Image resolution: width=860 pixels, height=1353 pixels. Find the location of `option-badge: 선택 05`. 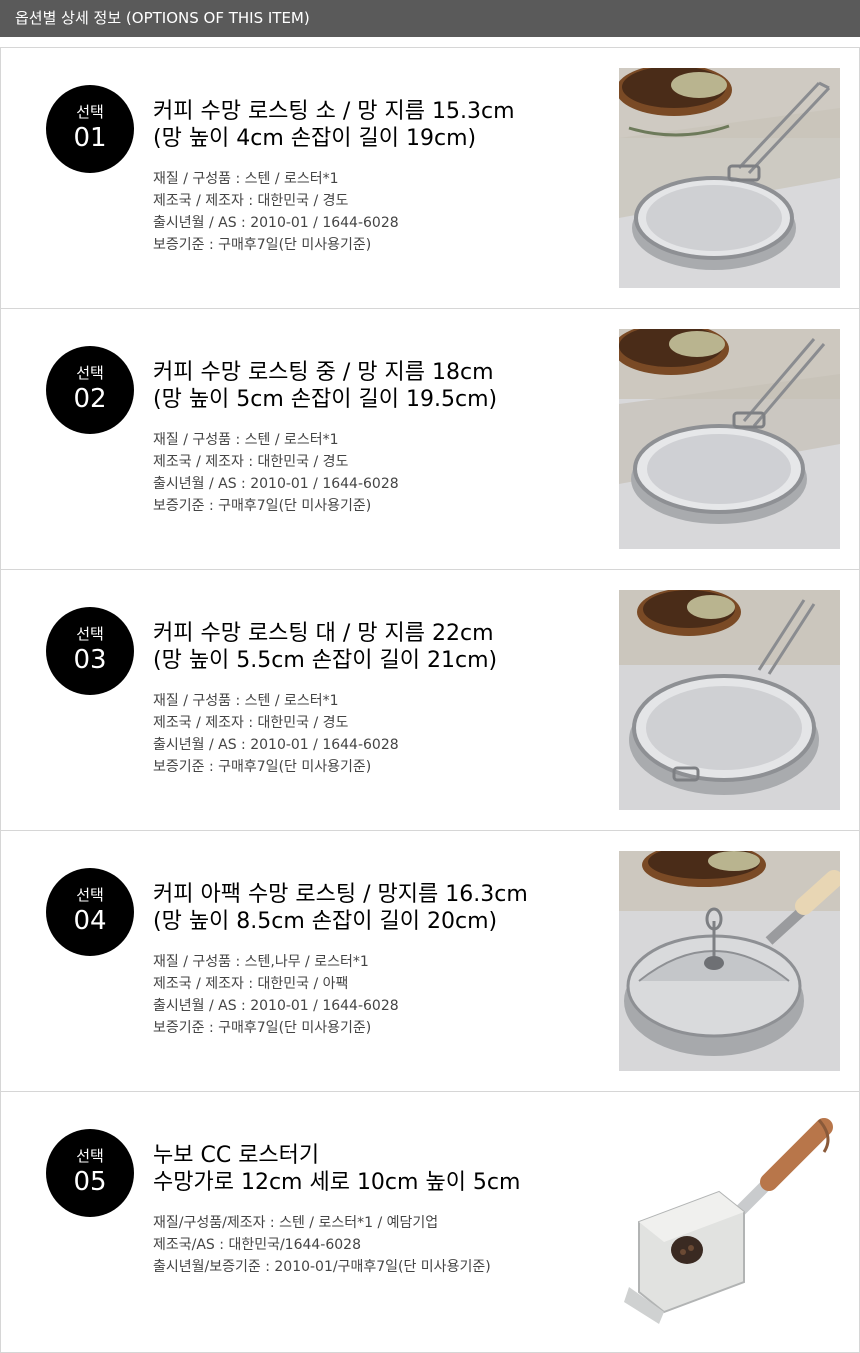

option-badge: 선택 05 is located at coordinates (90, 1173).